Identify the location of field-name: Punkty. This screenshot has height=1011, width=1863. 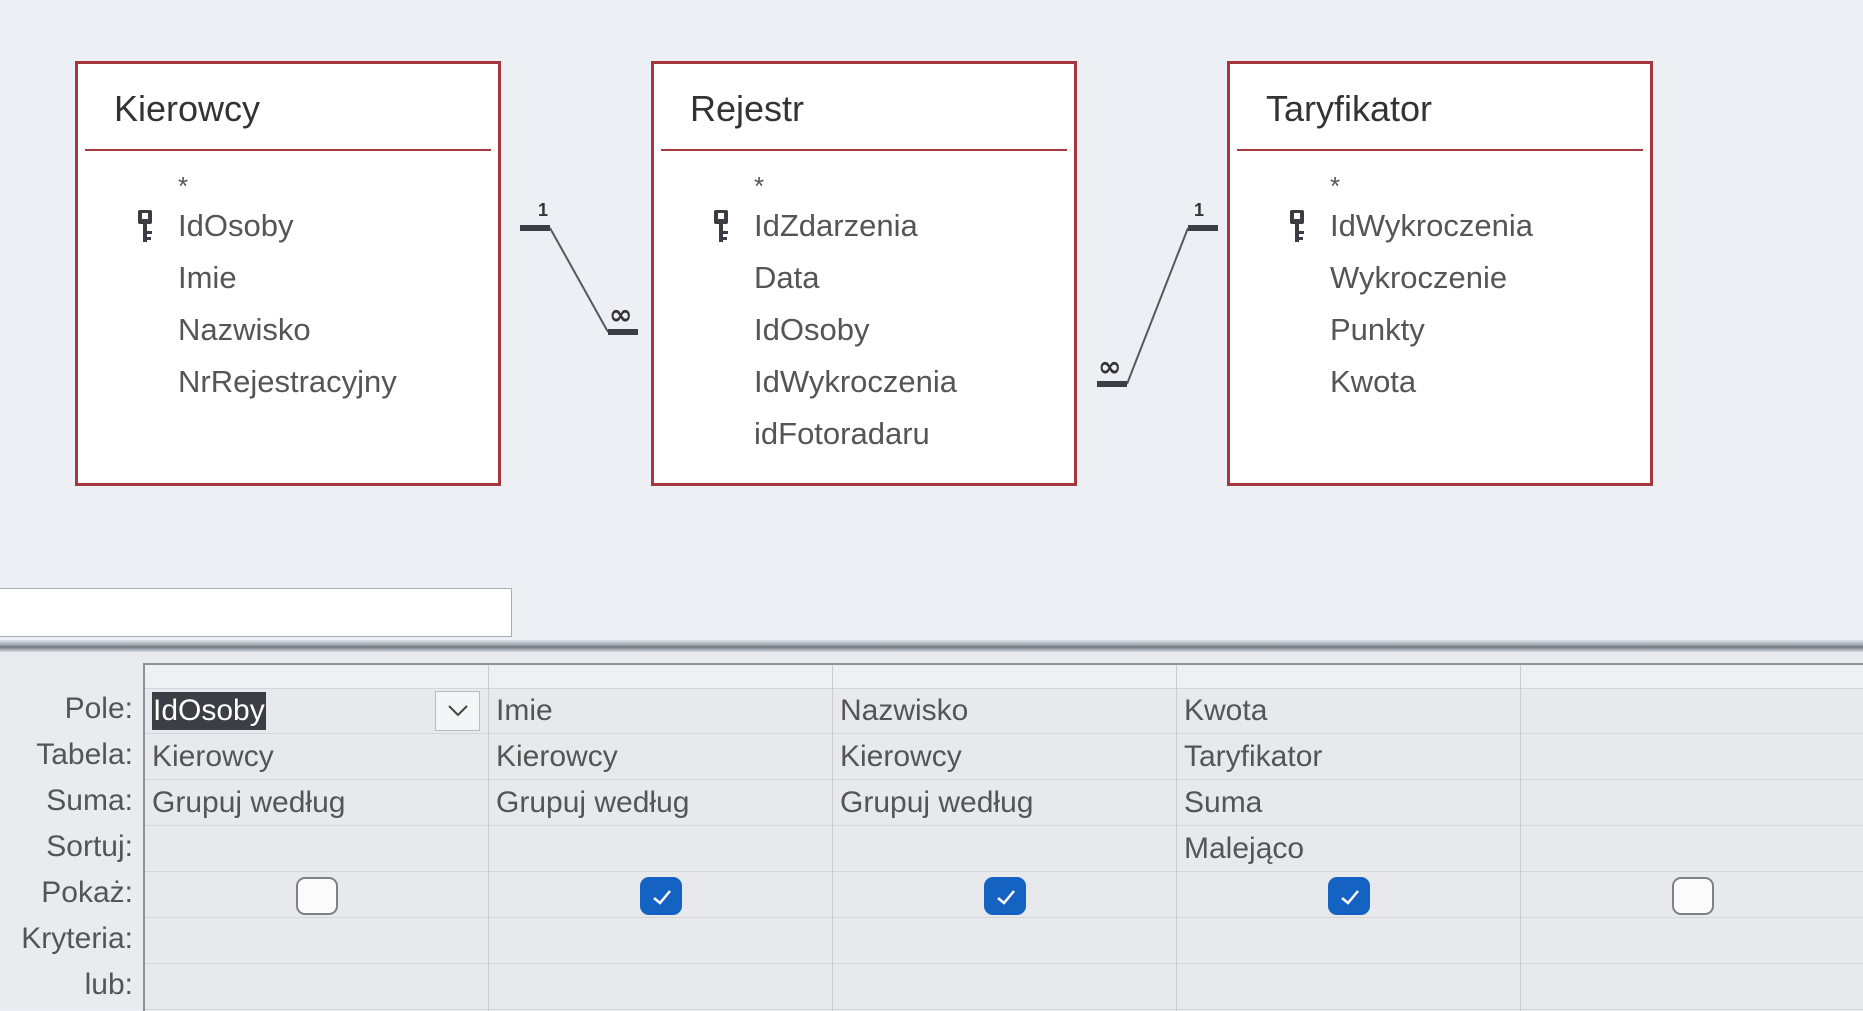
(1377, 329).